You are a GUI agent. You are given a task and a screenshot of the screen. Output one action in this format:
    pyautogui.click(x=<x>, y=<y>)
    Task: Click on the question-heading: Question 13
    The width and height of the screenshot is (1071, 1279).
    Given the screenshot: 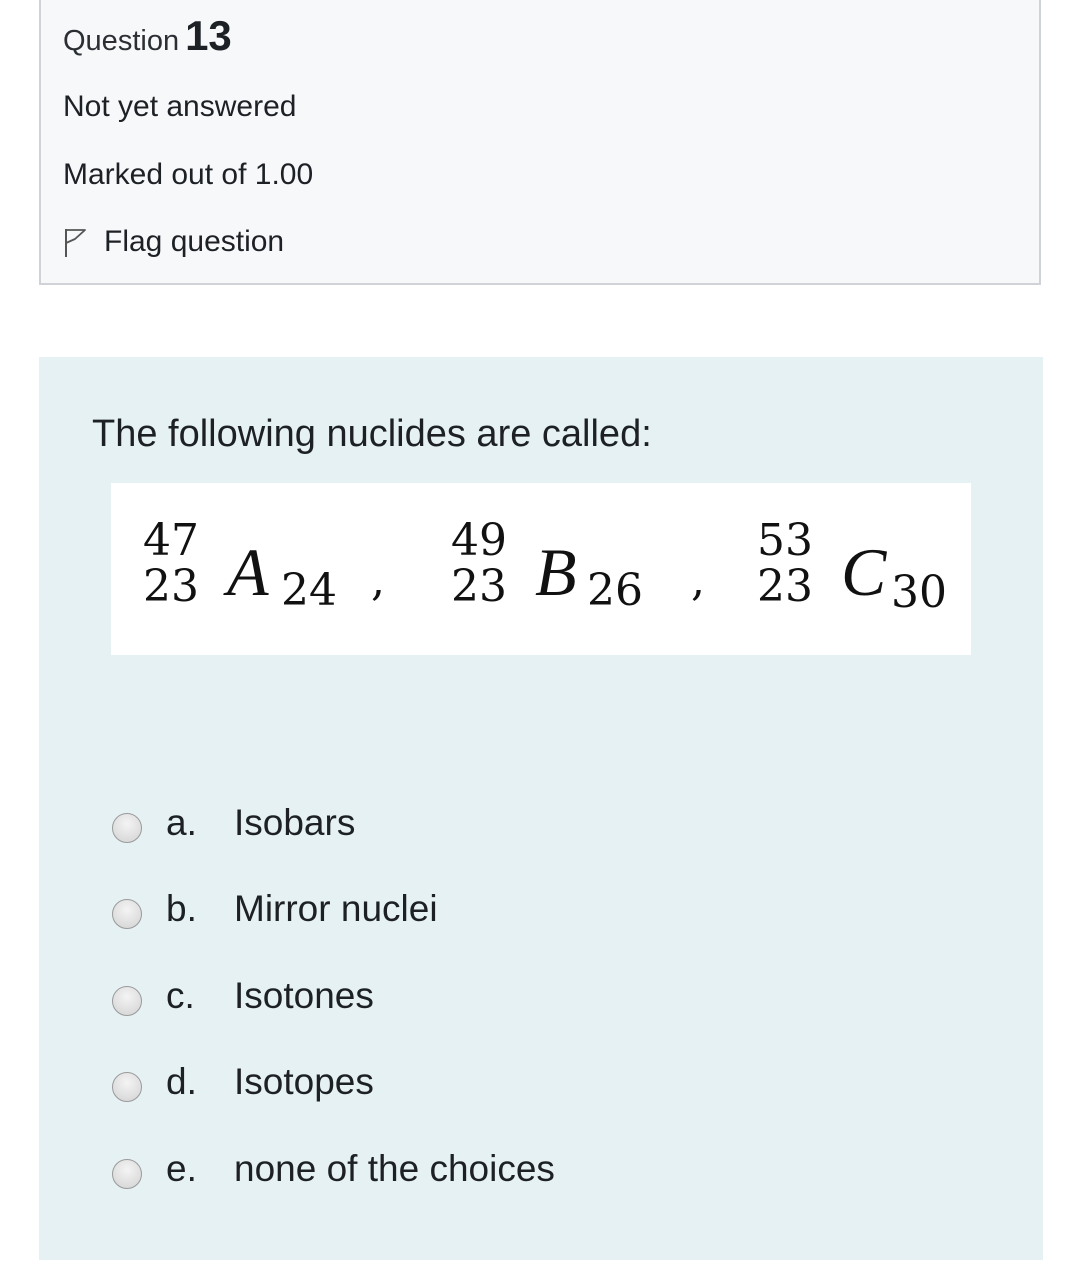 What is the action you would take?
    pyautogui.click(x=147, y=38)
    